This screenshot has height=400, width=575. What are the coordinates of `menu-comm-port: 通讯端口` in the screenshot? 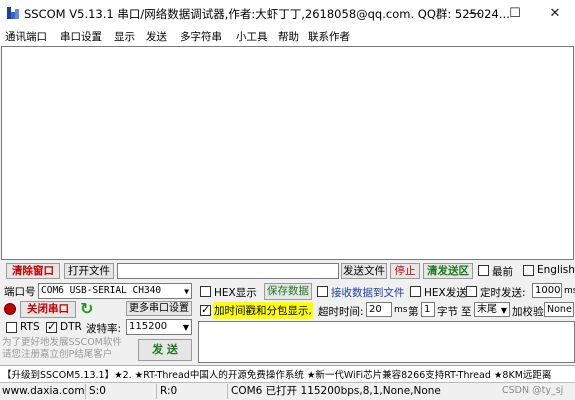 It's located at (26, 36).